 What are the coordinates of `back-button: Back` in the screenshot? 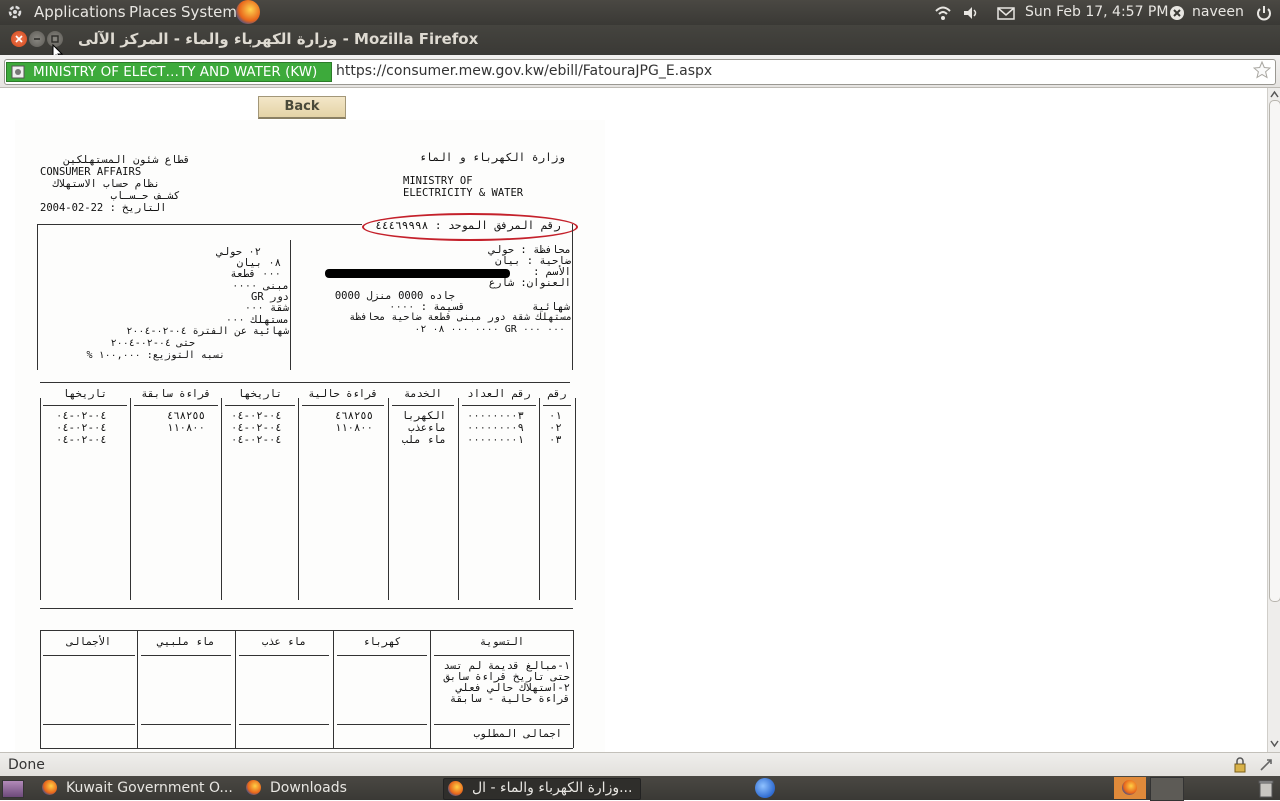 It's located at (302, 107).